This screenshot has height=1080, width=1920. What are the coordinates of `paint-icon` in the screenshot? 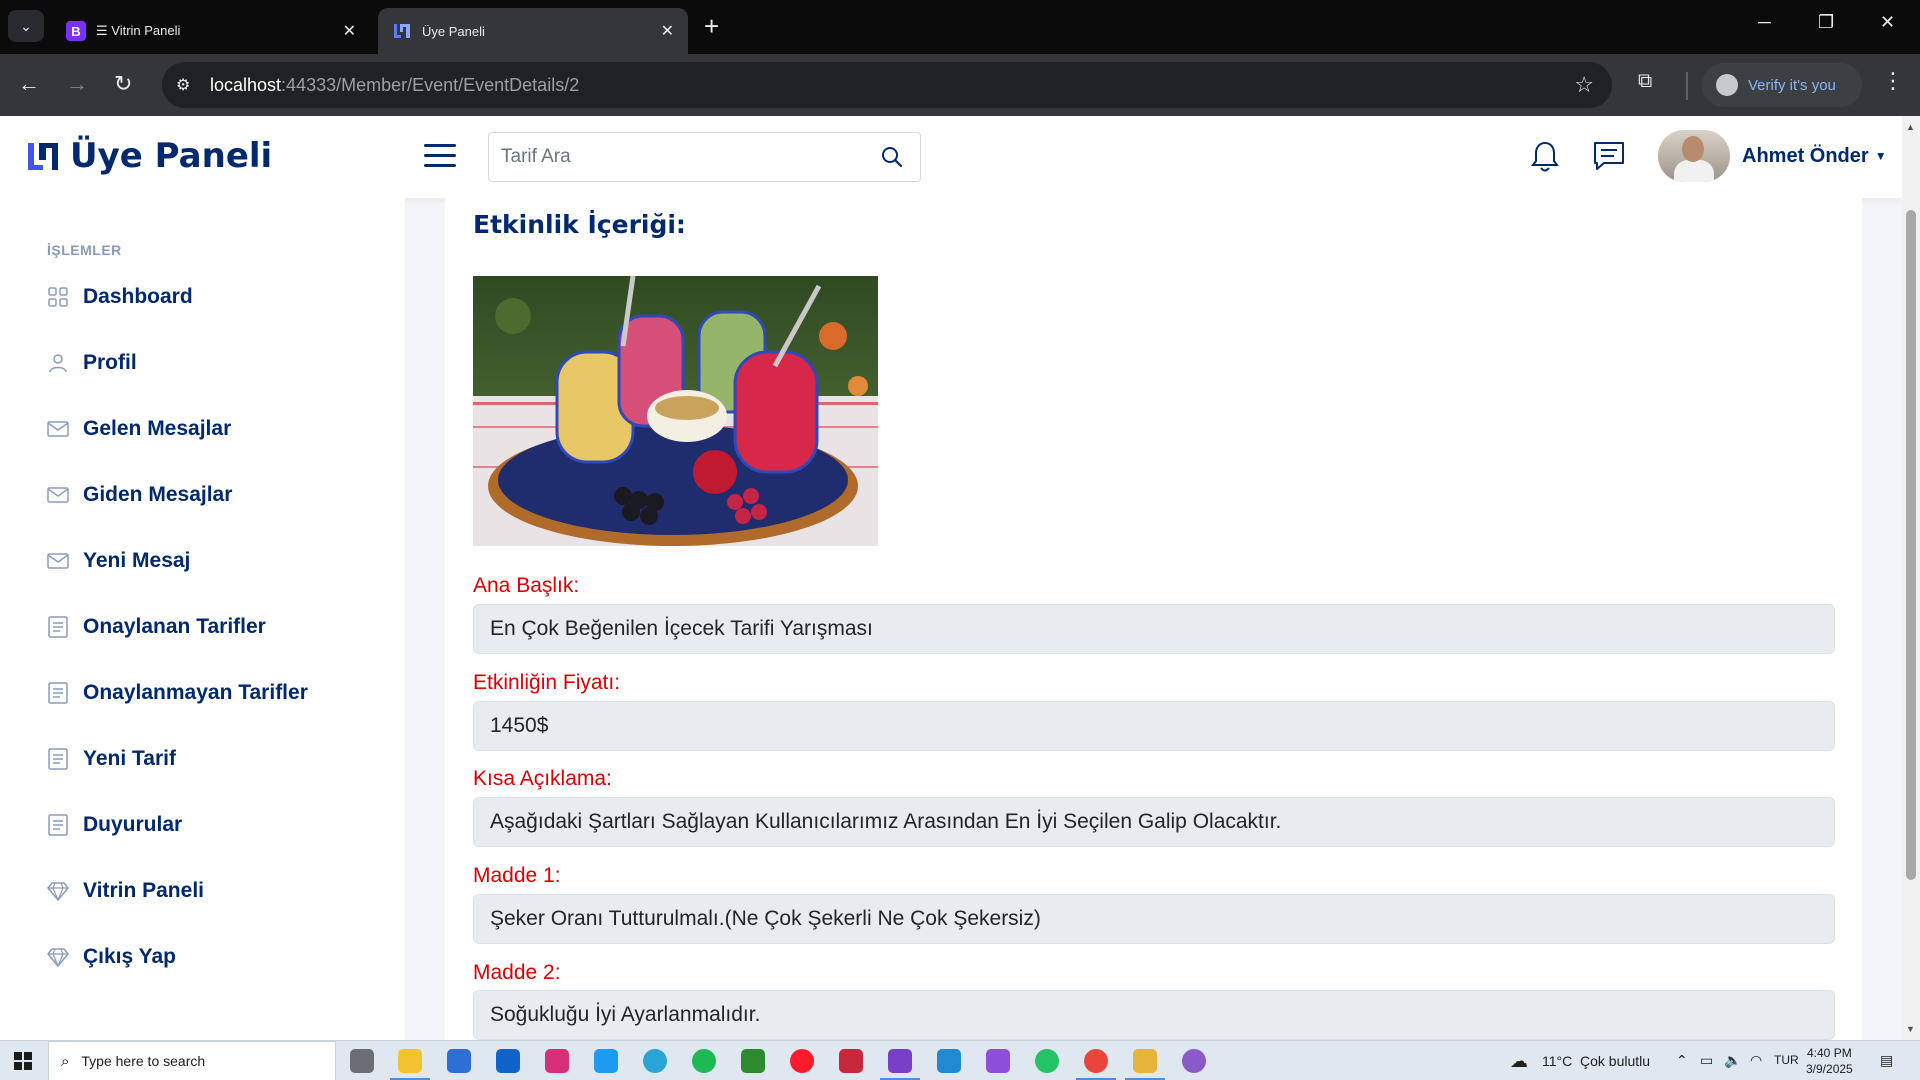 It's located at (1145, 1064).